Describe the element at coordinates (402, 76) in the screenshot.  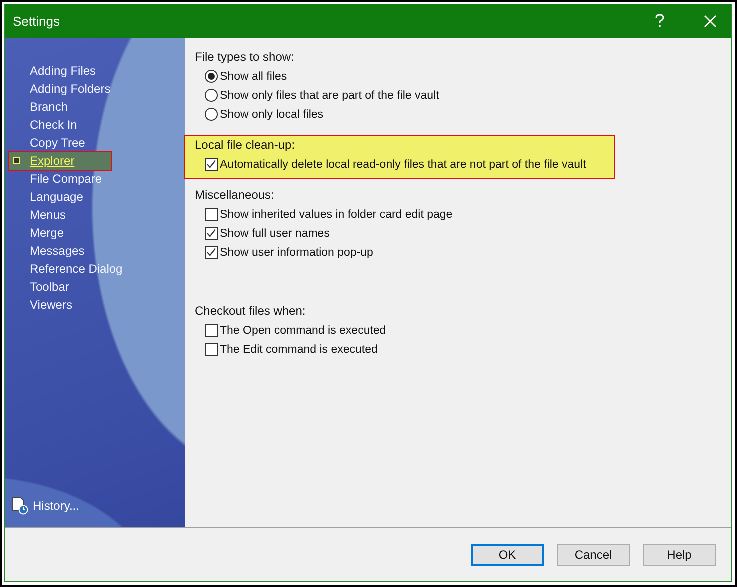
I see `radio-option: Show all files` at that location.